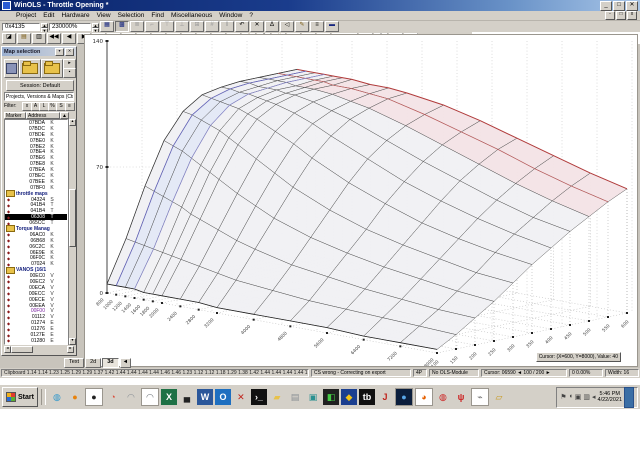 This screenshot has width=640, height=461. I want to click on project-button: ◪, so click(9, 38).